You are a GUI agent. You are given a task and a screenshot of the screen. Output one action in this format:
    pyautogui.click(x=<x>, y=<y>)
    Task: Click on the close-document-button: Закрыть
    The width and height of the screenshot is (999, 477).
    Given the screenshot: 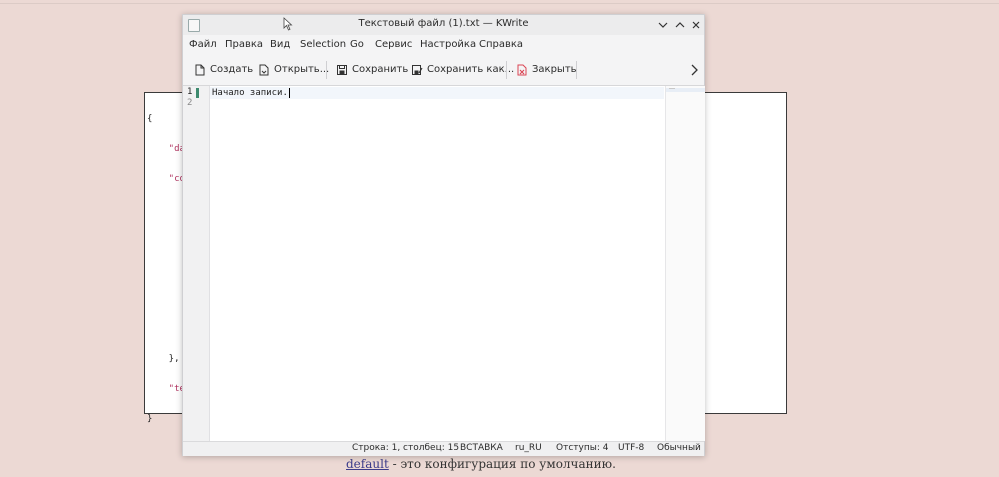 What is the action you would take?
    pyautogui.click(x=546, y=70)
    